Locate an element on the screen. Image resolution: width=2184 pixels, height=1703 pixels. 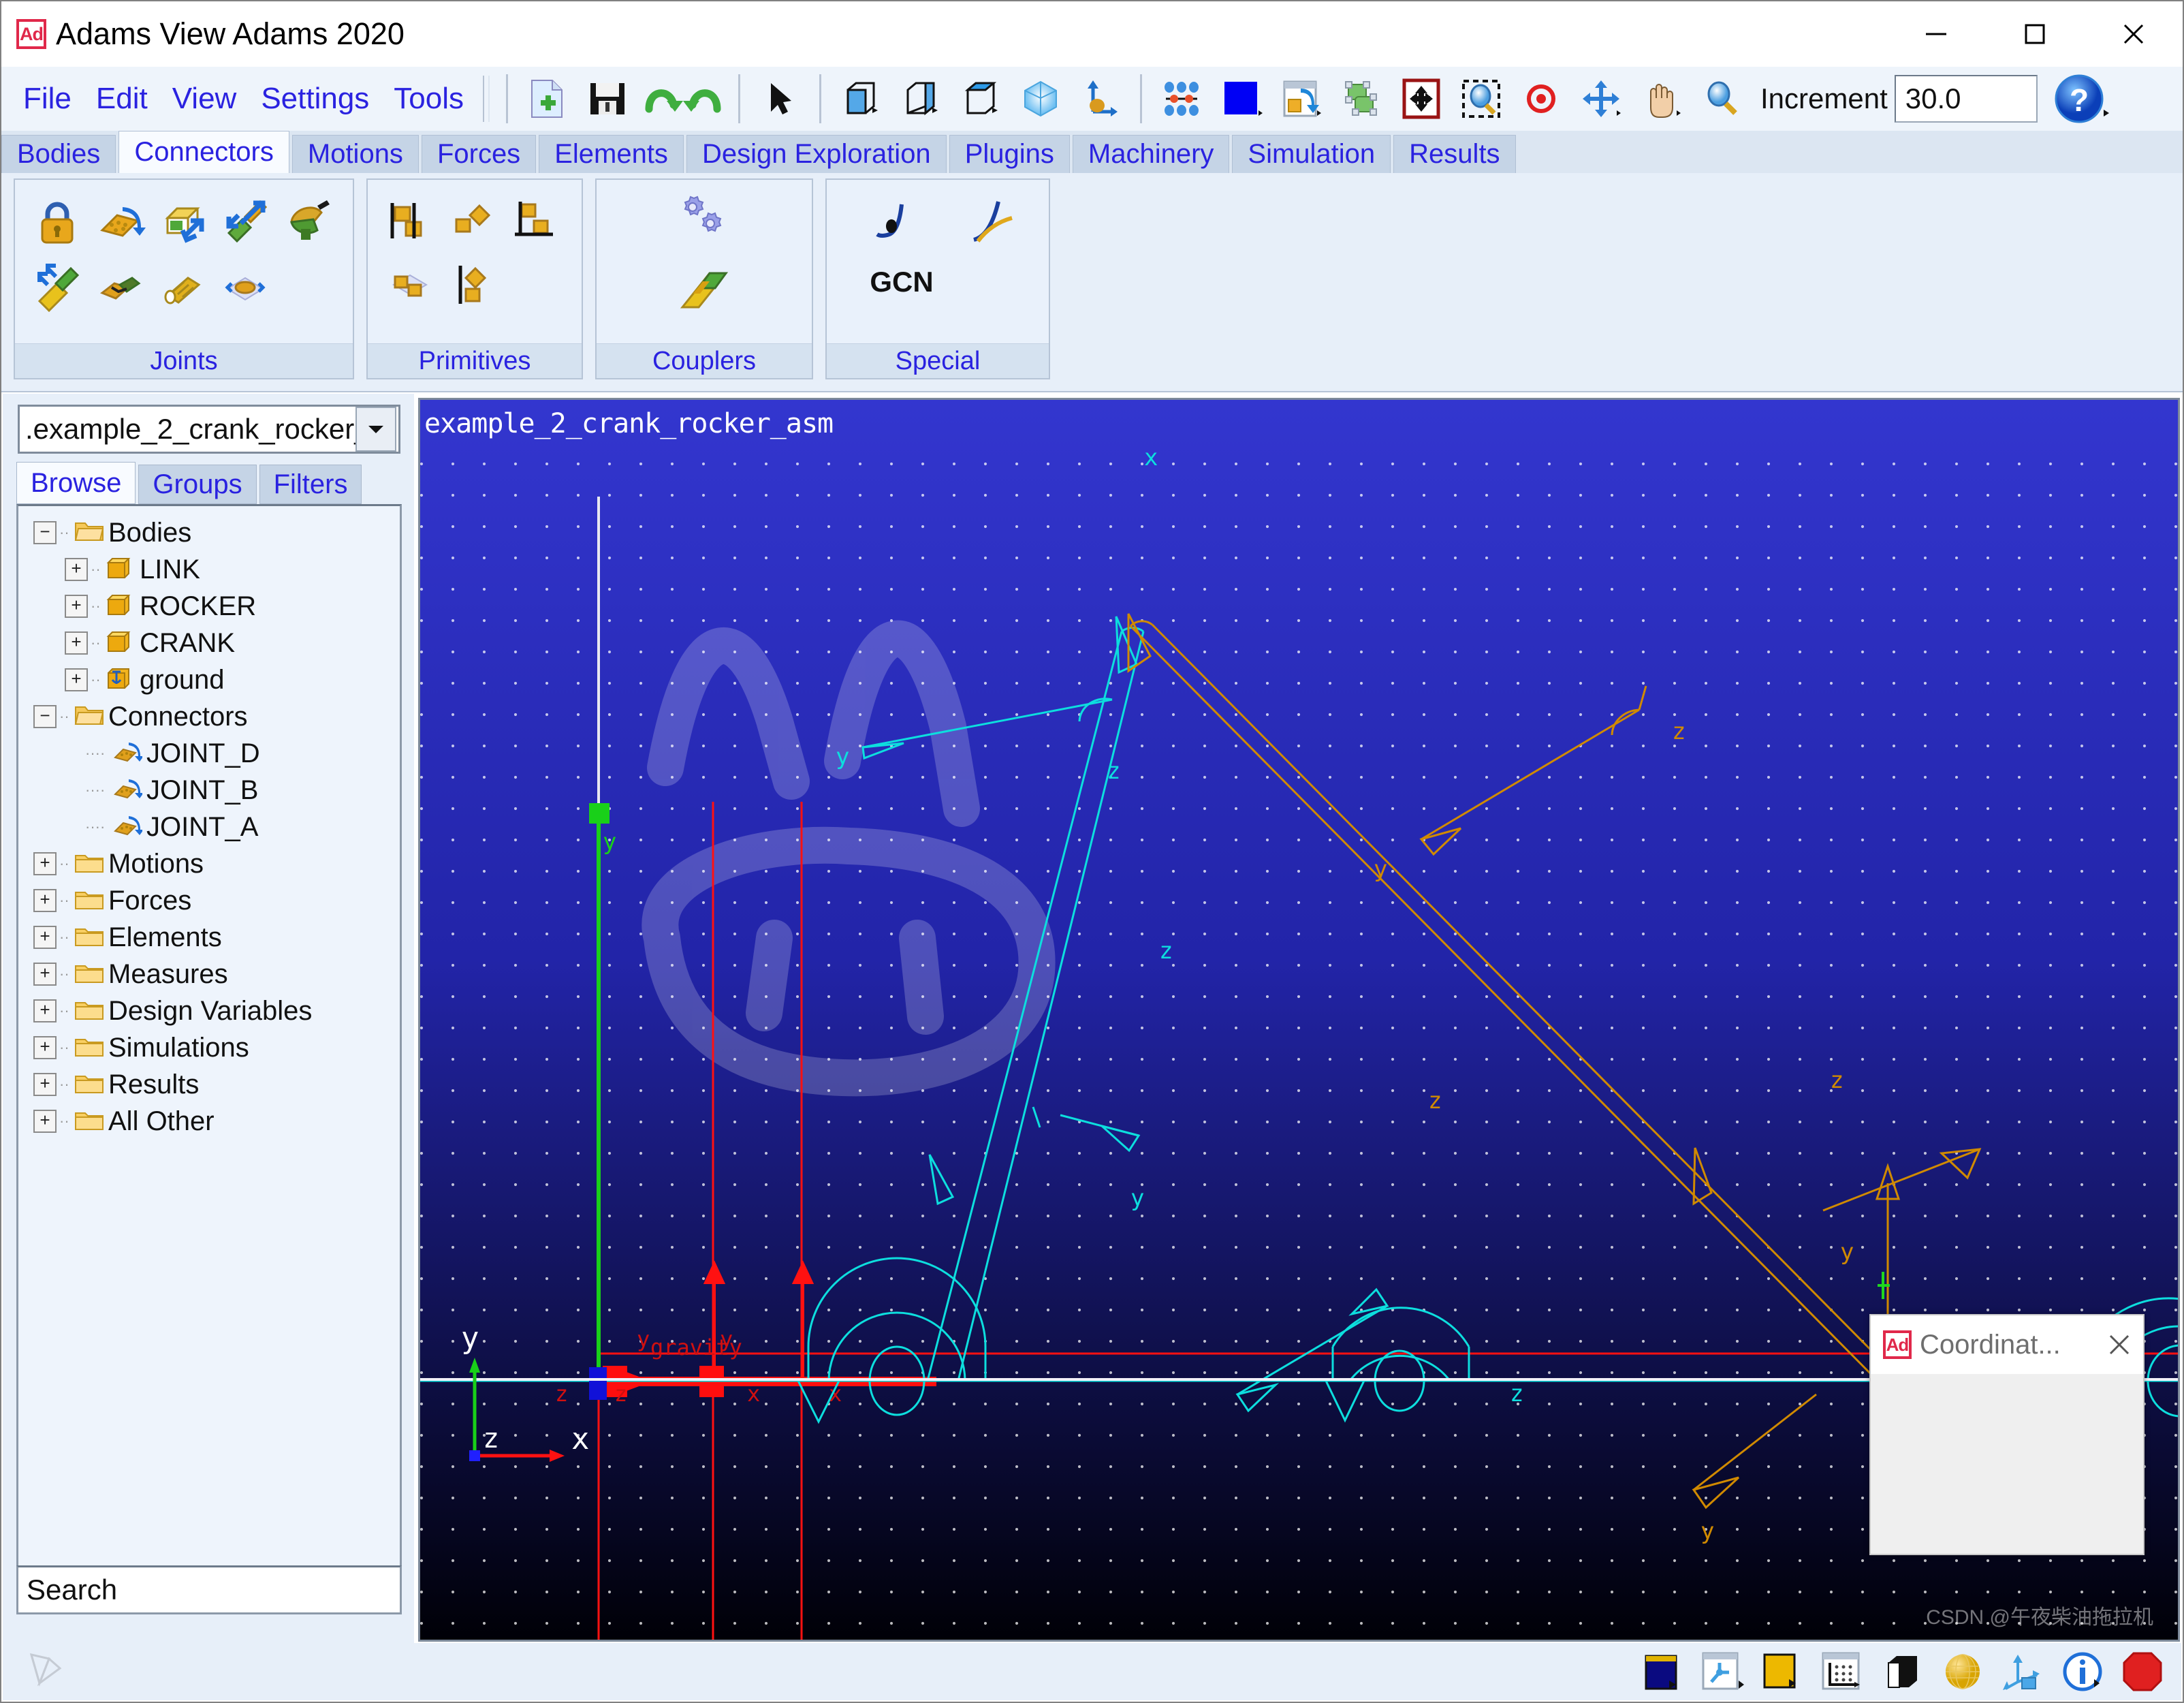
tree-item-link: + ·· LINK is located at coordinates (209, 569).